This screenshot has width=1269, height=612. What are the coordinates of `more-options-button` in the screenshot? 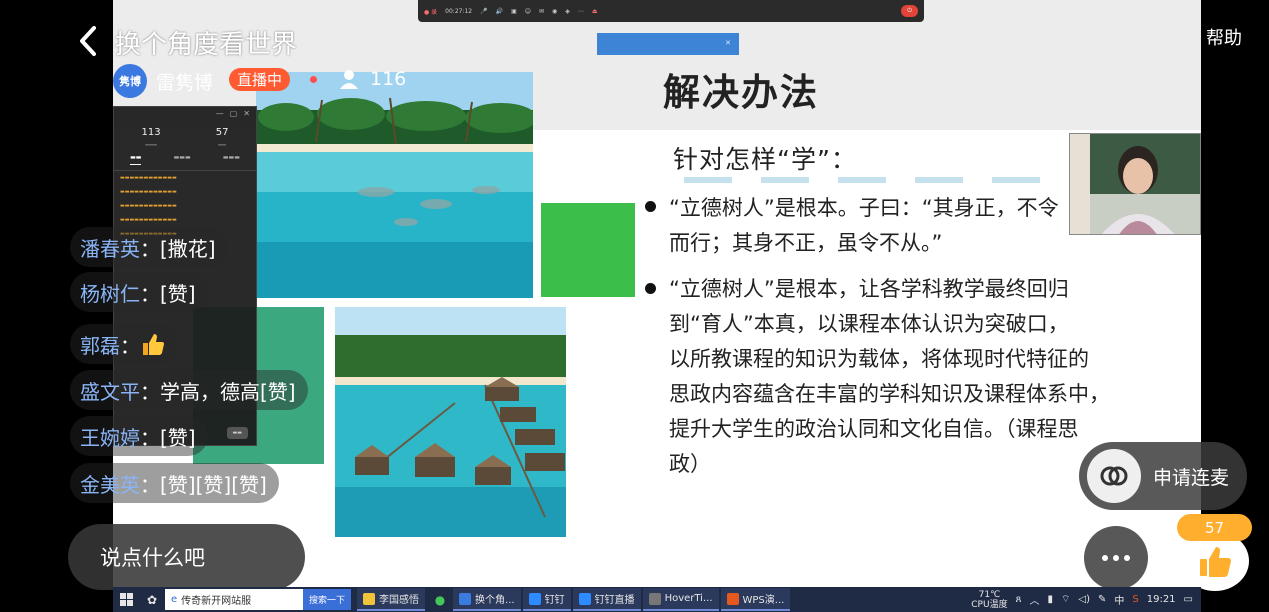 It's located at (1116, 558).